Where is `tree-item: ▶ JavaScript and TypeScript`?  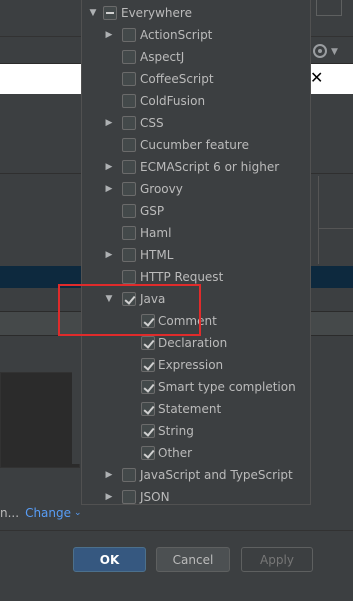 tree-item: ▶ JavaScript and TypeScript is located at coordinates (191, 475).